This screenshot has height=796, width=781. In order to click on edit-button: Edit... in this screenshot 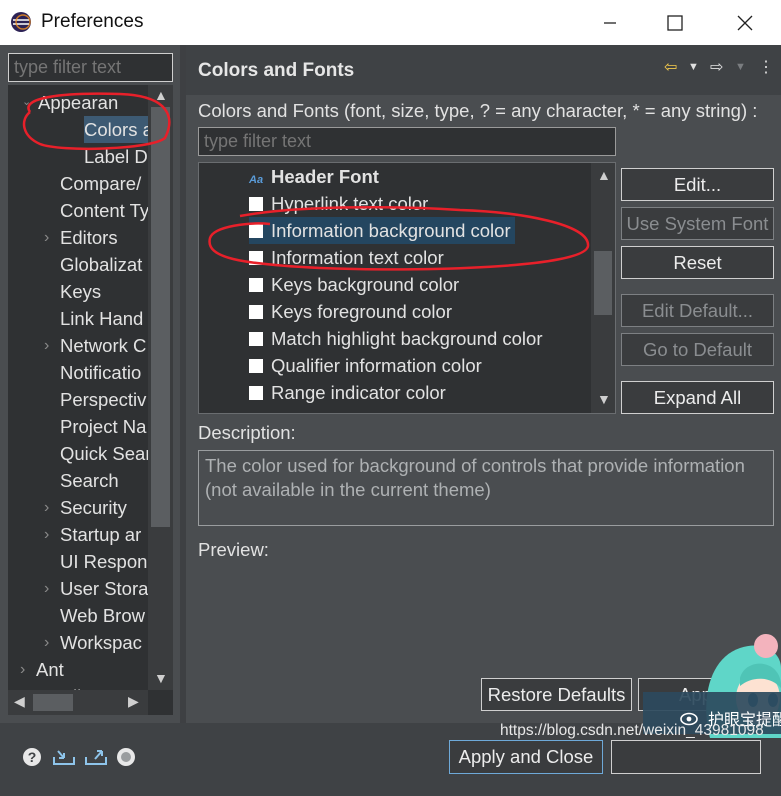, I will do `click(697, 184)`.